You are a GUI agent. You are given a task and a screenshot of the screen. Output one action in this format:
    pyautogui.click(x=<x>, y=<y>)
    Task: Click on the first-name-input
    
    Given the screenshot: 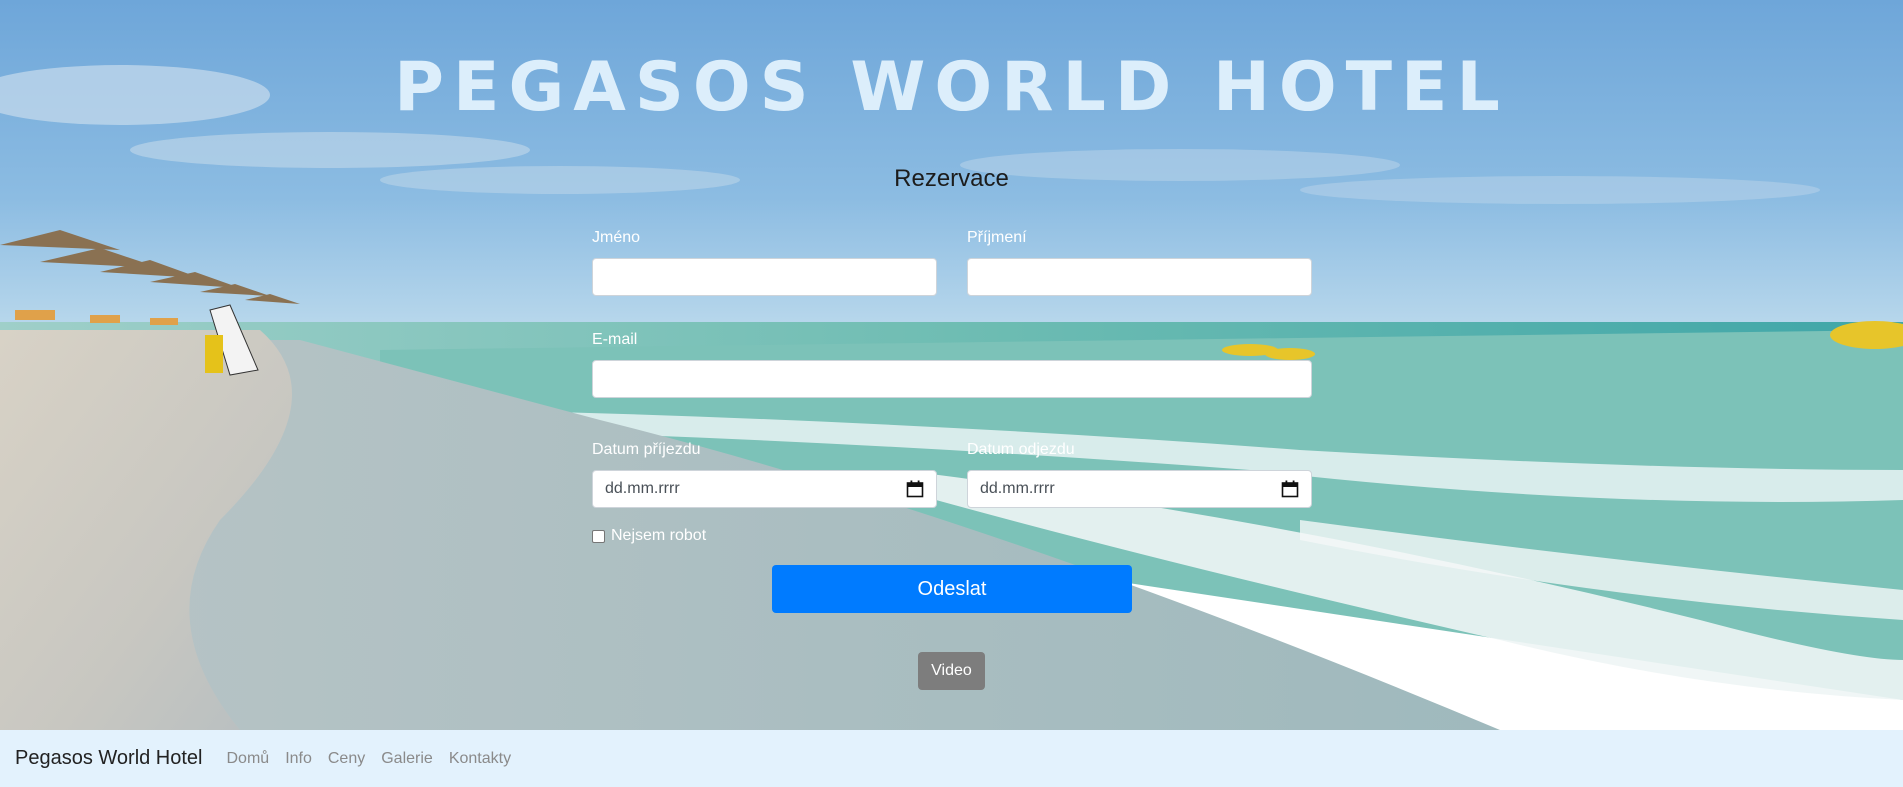 What is the action you would take?
    pyautogui.click(x=764, y=277)
    